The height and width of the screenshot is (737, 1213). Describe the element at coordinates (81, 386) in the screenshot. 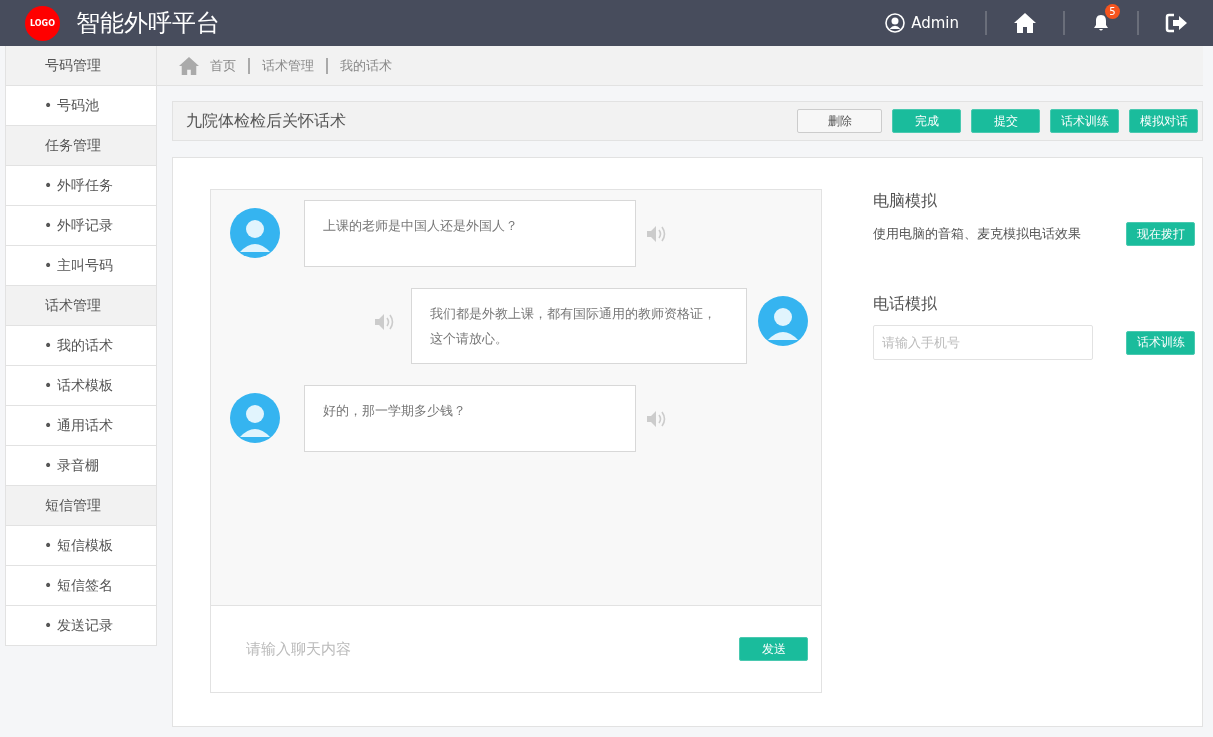

I see `sidebar-item: • 话术模板` at that location.